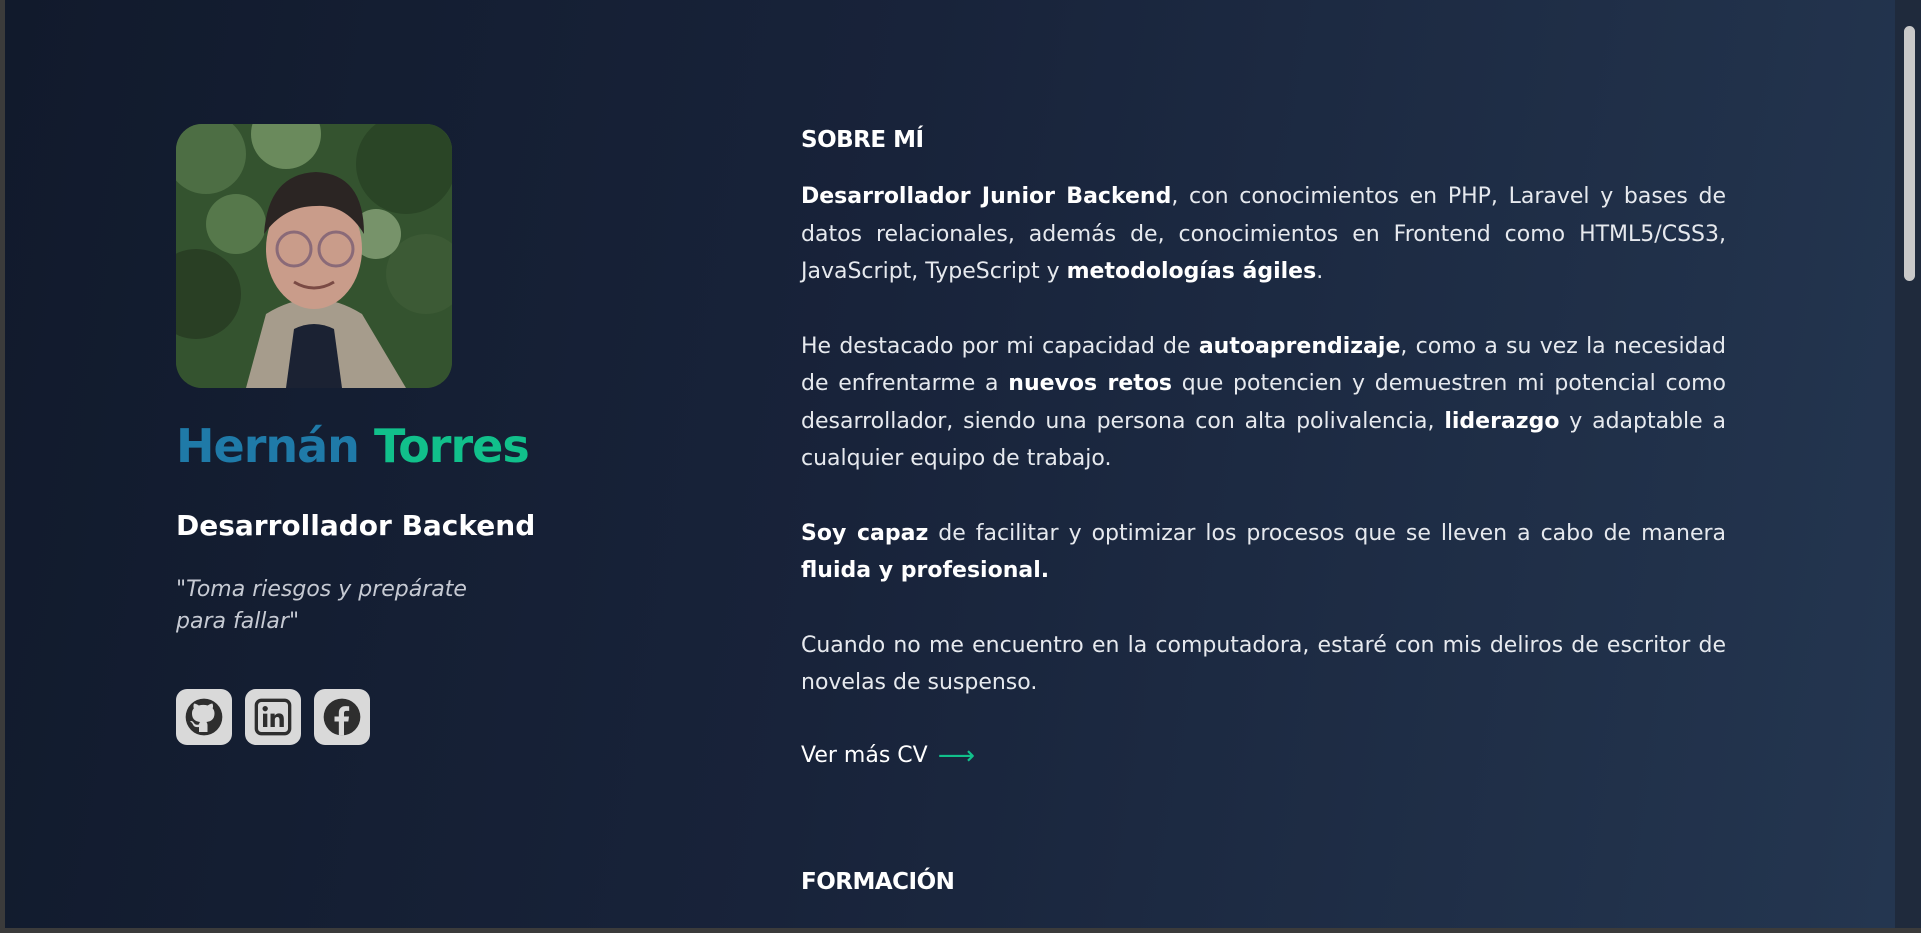  Describe the element at coordinates (268, 446) in the screenshot. I see `first-name: Hernán` at that location.